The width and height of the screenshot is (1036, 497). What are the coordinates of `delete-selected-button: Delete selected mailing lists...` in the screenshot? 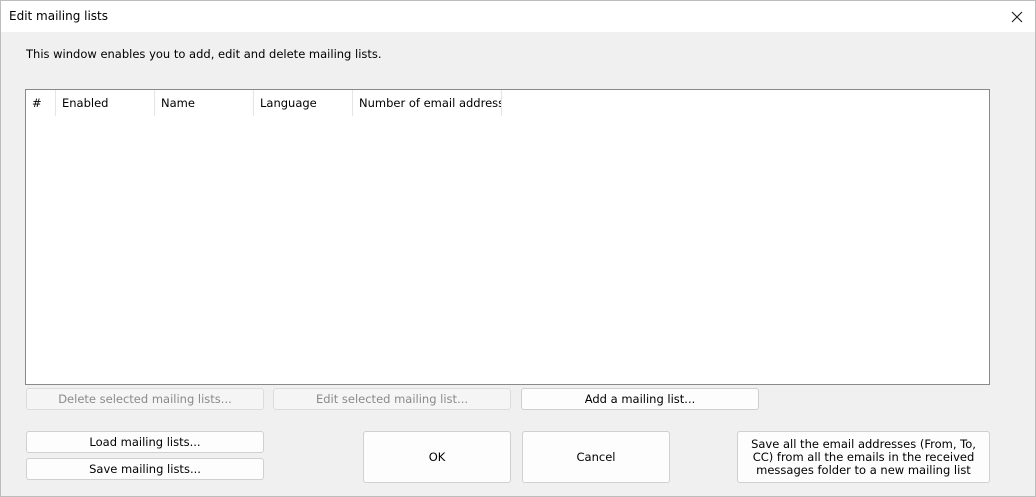 It's located at (145, 399).